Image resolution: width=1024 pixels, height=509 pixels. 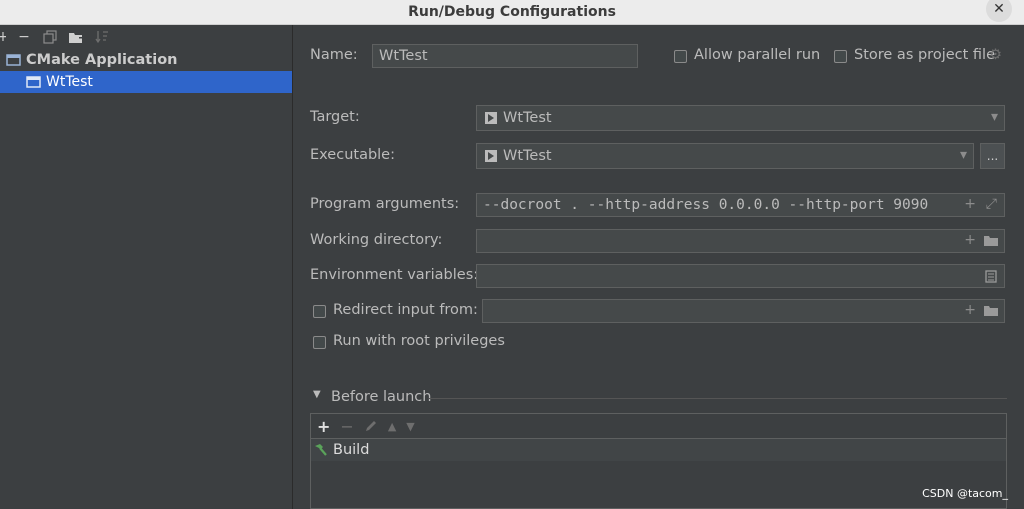 What do you see at coordinates (351, 450) in the screenshot?
I see `task-label: Build` at bounding box center [351, 450].